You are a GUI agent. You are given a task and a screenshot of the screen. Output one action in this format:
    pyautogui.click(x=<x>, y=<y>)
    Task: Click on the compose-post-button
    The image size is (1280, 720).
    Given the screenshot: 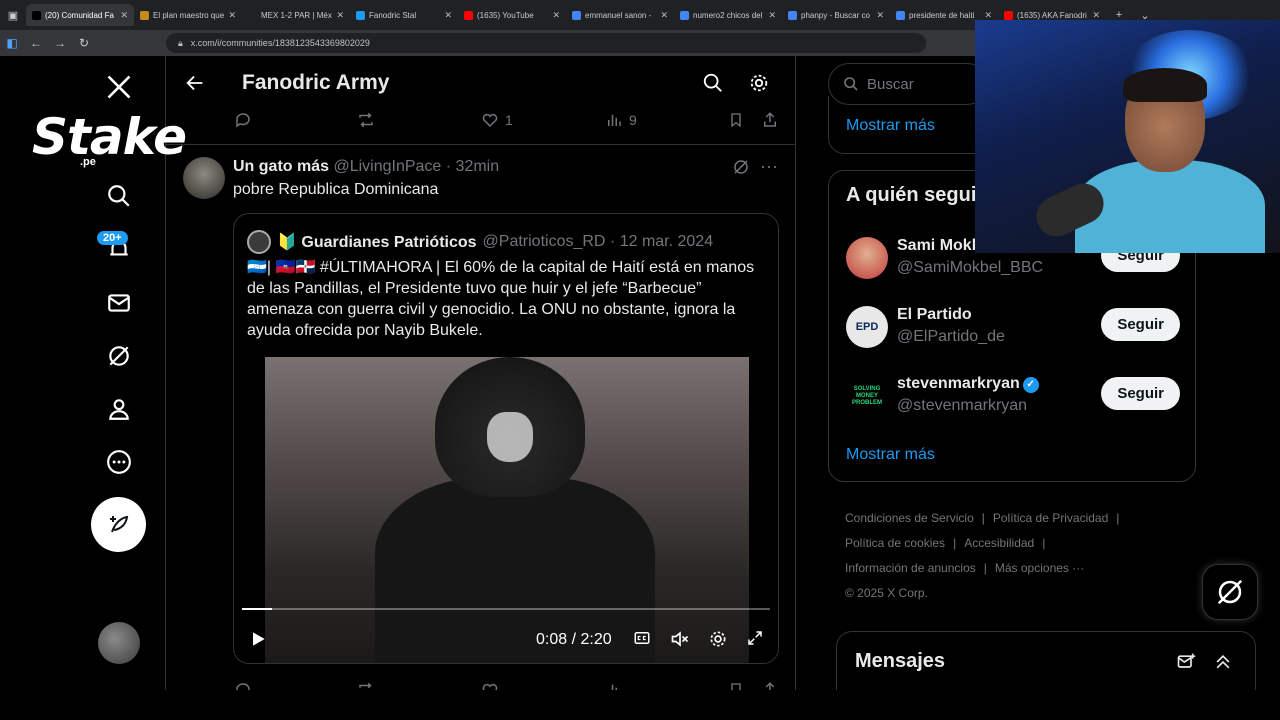 What is the action you would take?
    pyautogui.click(x=118, y=524)
    